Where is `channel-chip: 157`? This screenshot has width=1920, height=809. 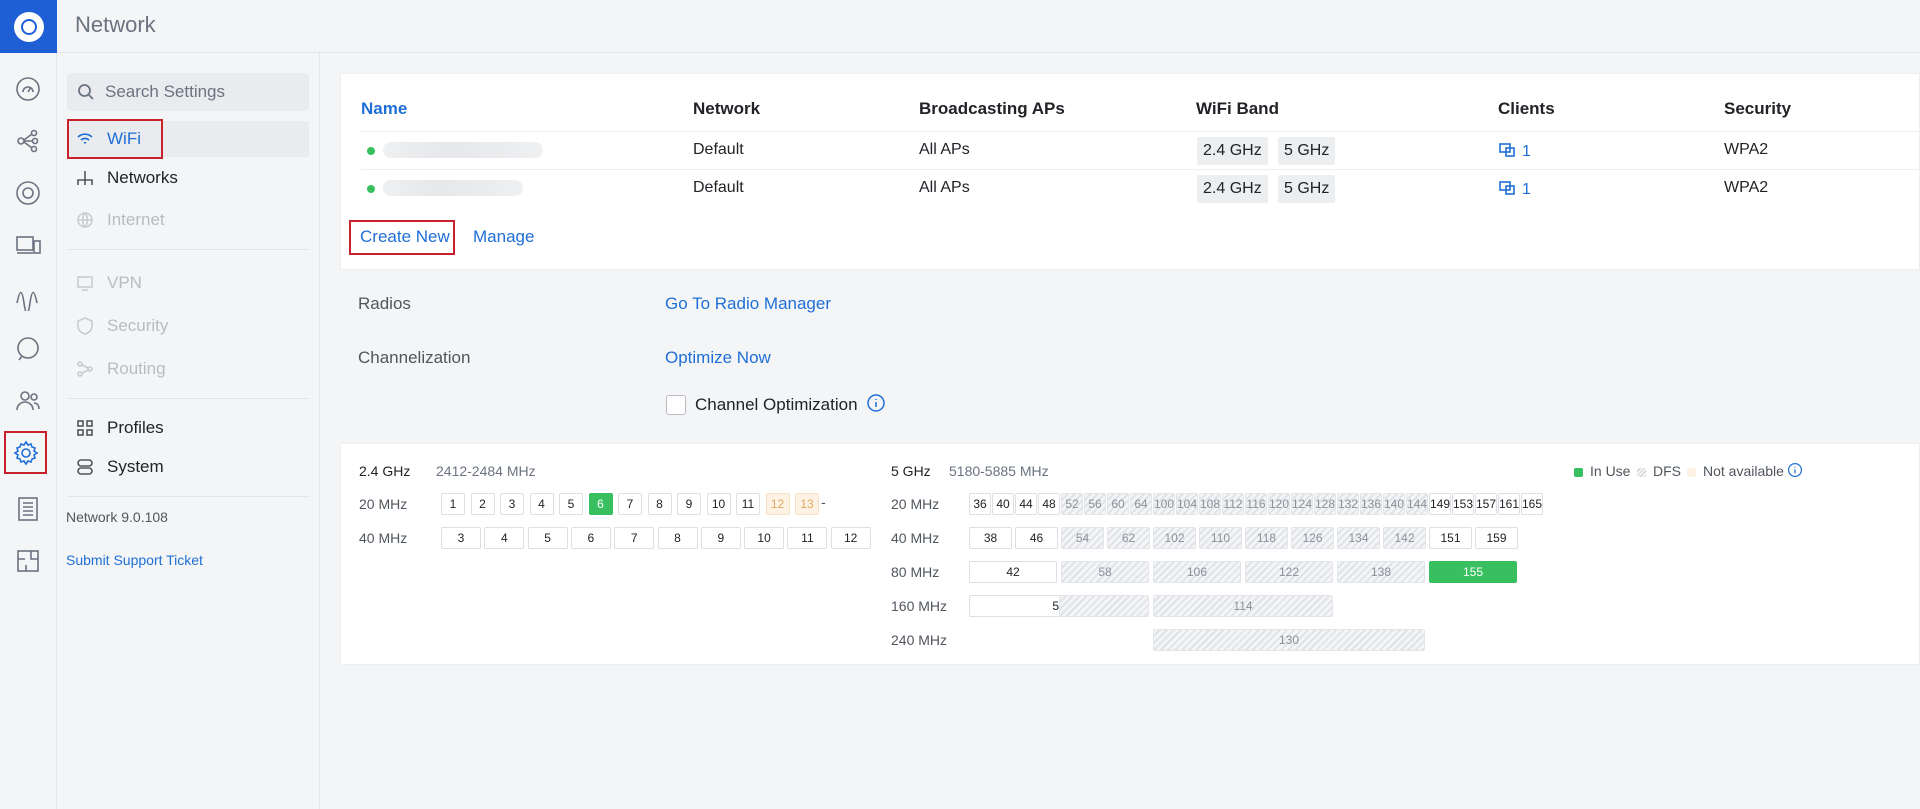 channel-chip: 157 is located at coordinates (1486, 504).